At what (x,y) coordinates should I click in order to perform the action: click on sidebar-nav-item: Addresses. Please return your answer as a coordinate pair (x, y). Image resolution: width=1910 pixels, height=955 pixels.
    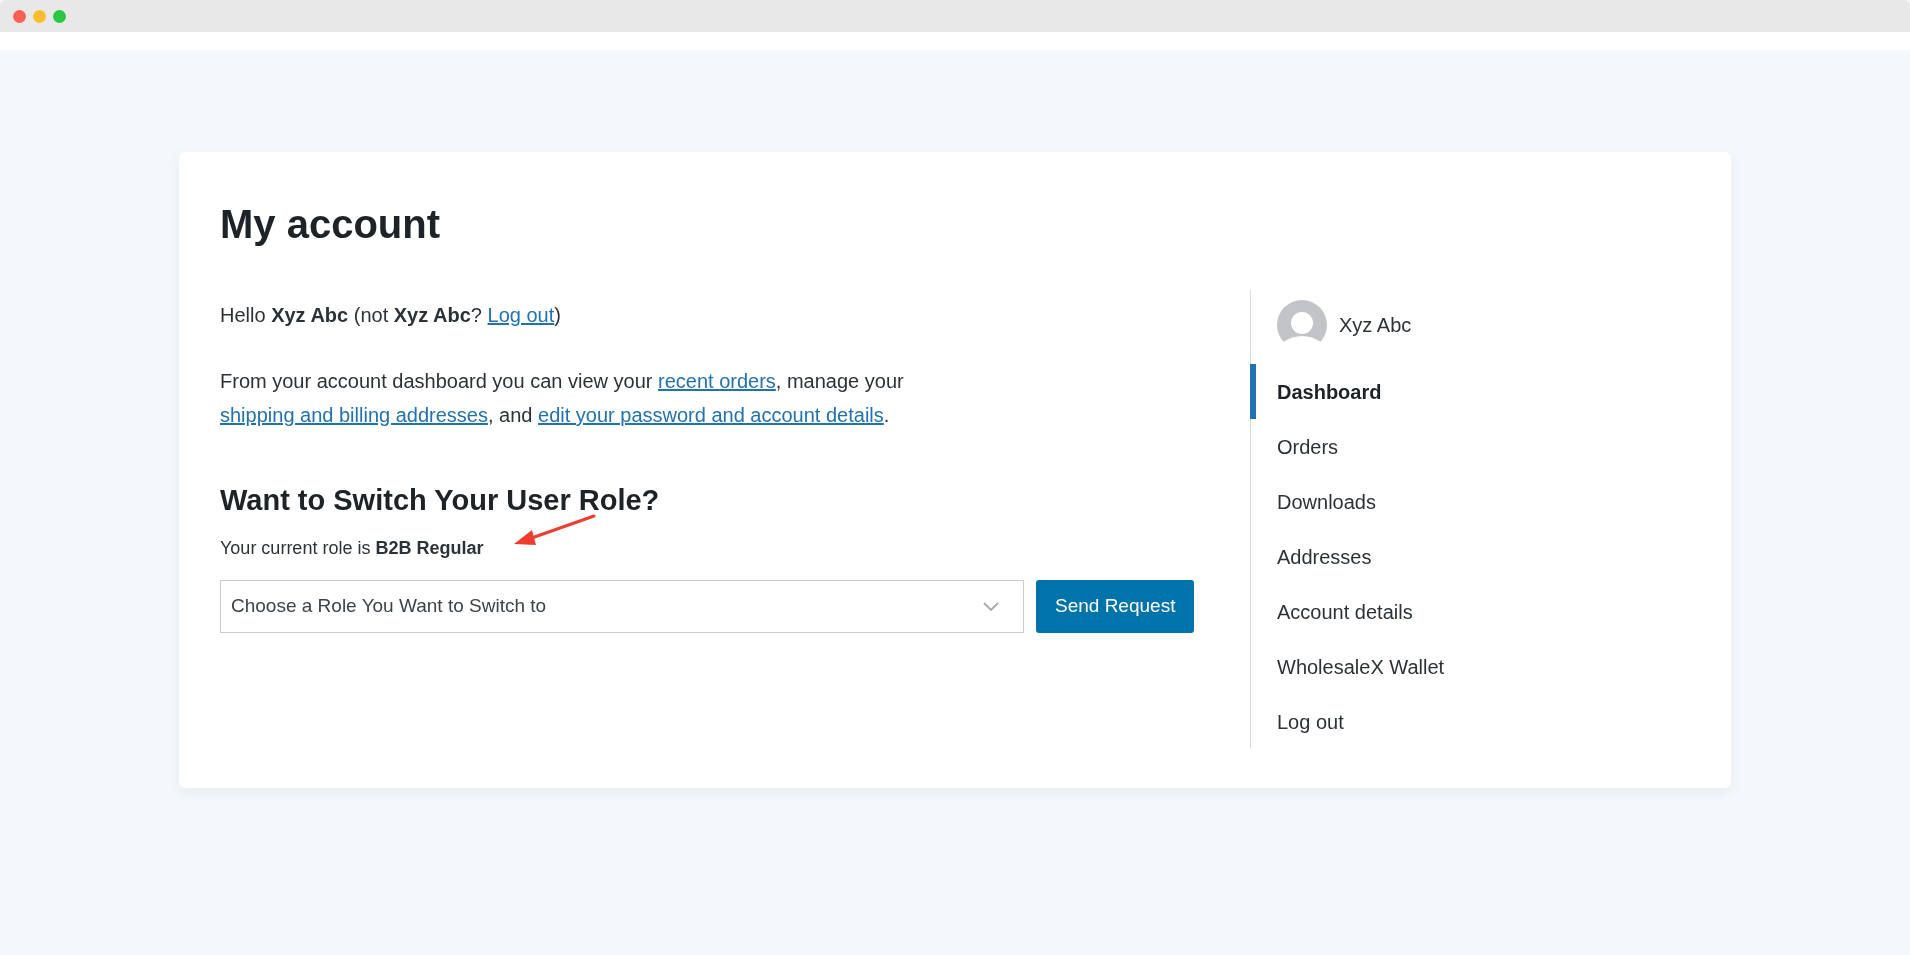
    Looking at the image, I should click on (1315, 556).